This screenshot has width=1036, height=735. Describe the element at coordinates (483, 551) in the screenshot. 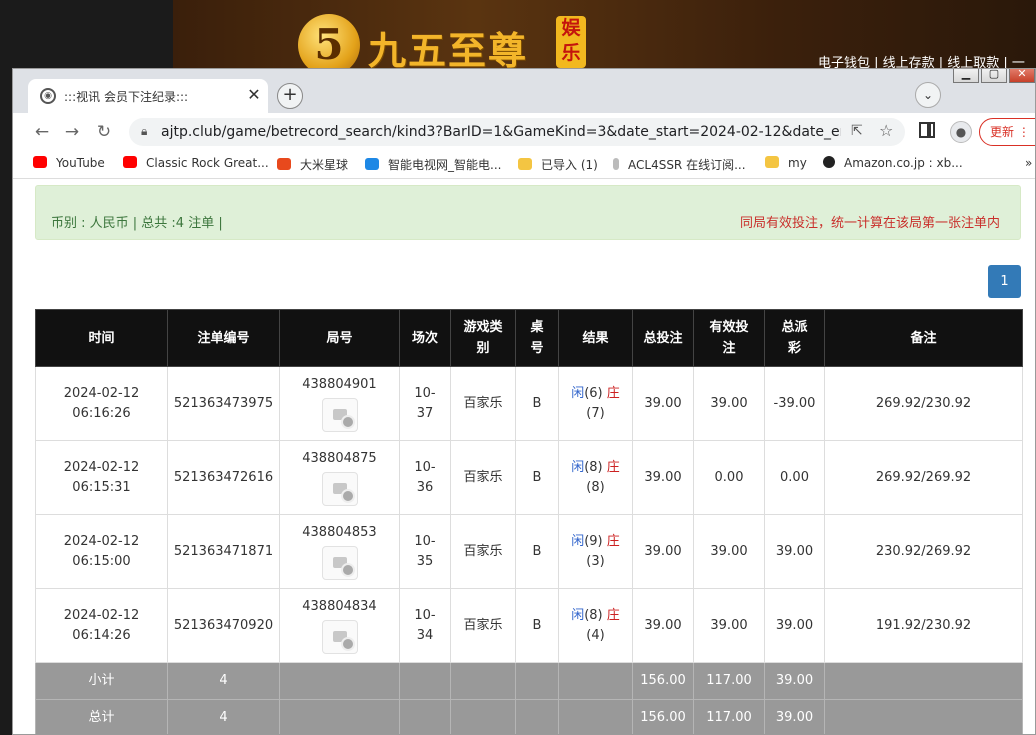

I see `game-type: 百家乐` at that location.